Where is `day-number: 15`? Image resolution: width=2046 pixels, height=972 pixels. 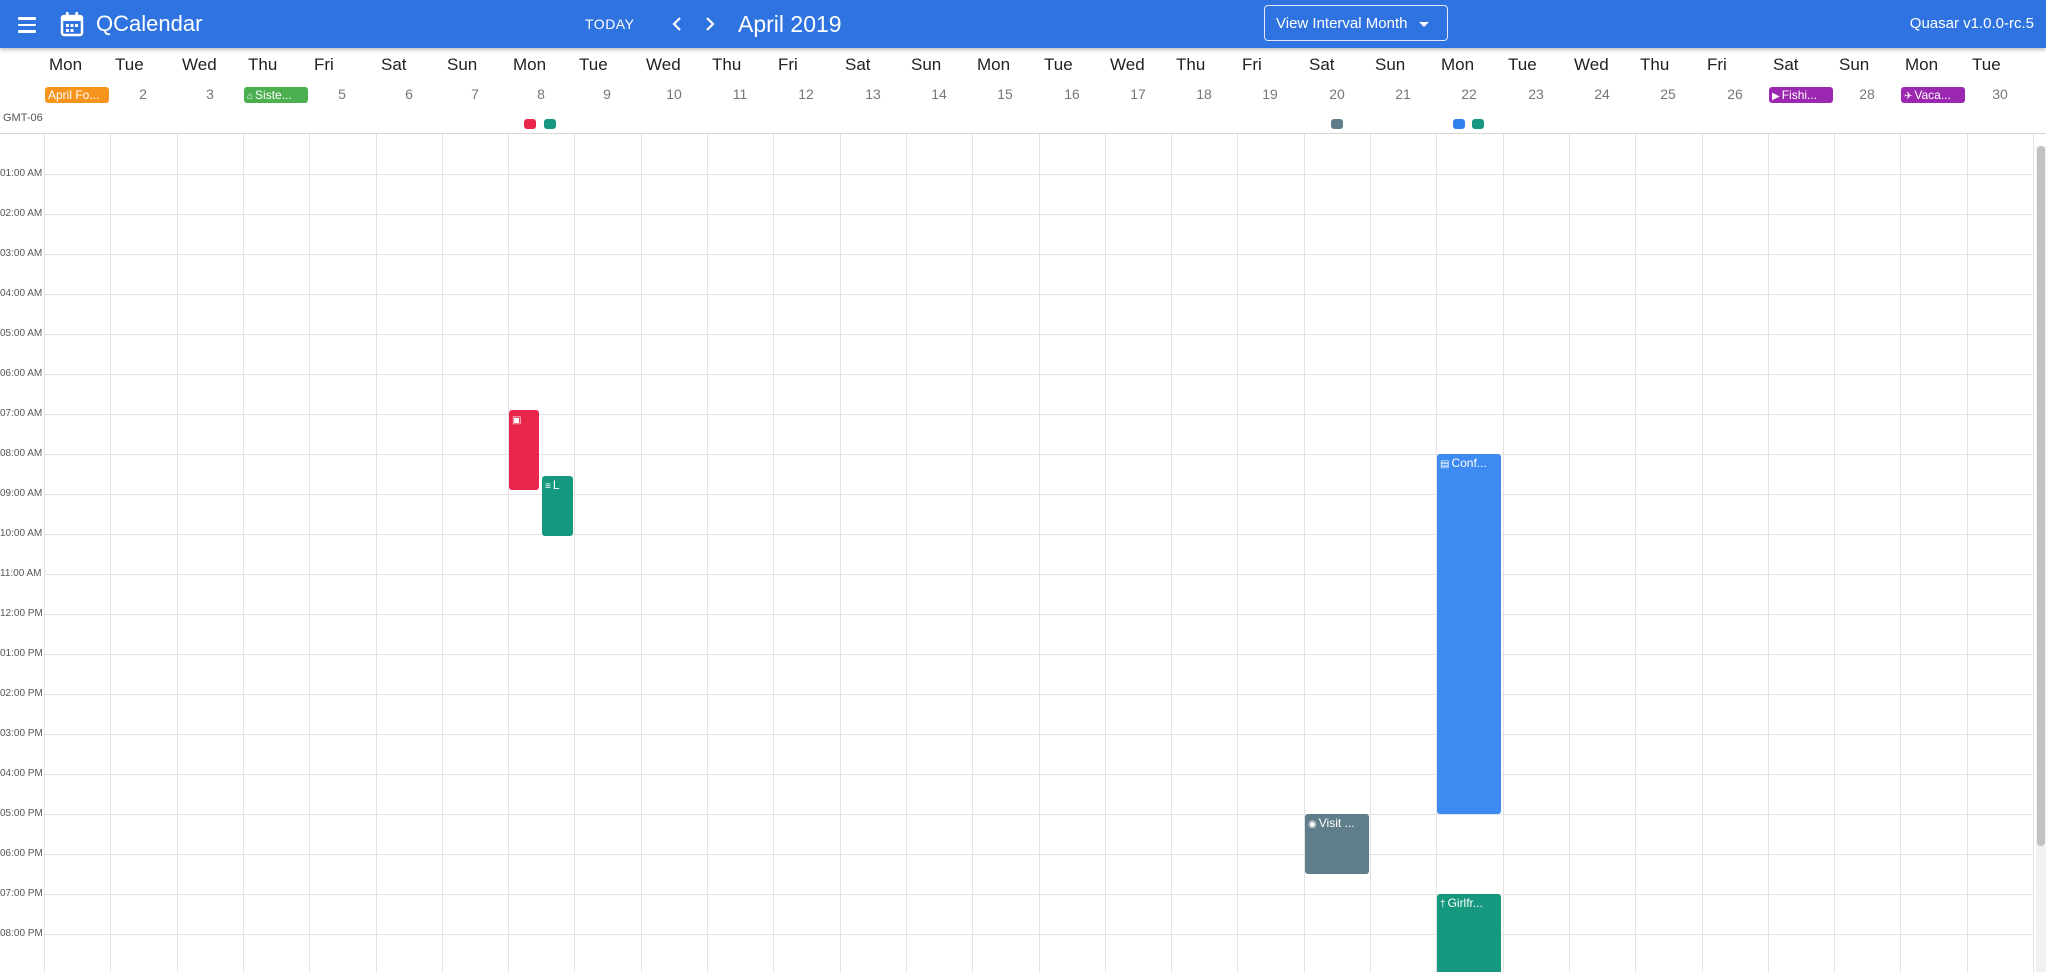
day-number: 15 is located at coordinates (1005, 94).